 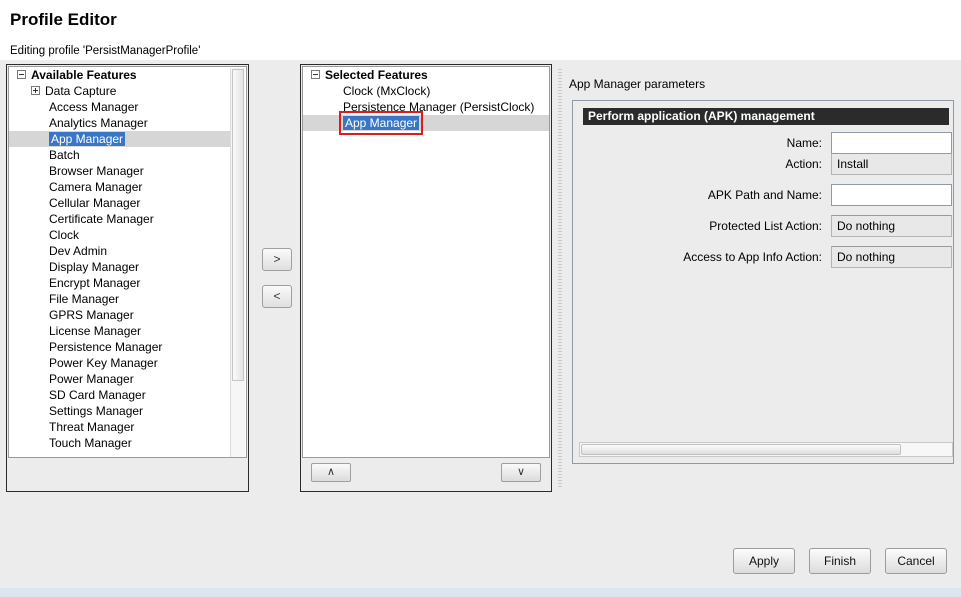 I want to click on combo-protected-list-action: Do nothing, so click(x=891, y=226).